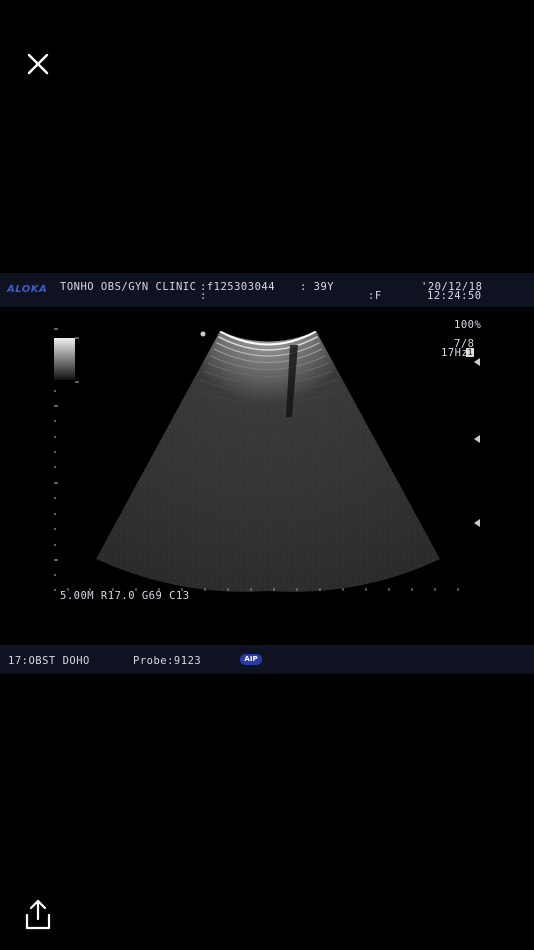 This screenshot has height=950, width=534. What do you see at coordinates (454, 296) in the screenshot?
I see `scan-time: 12:24:50` at bounding box center [454, 296].